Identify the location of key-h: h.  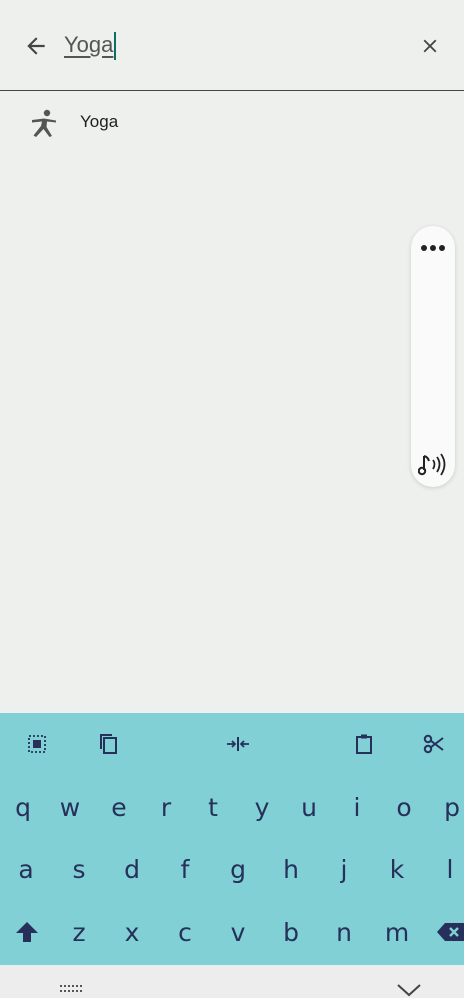
(291, 869).